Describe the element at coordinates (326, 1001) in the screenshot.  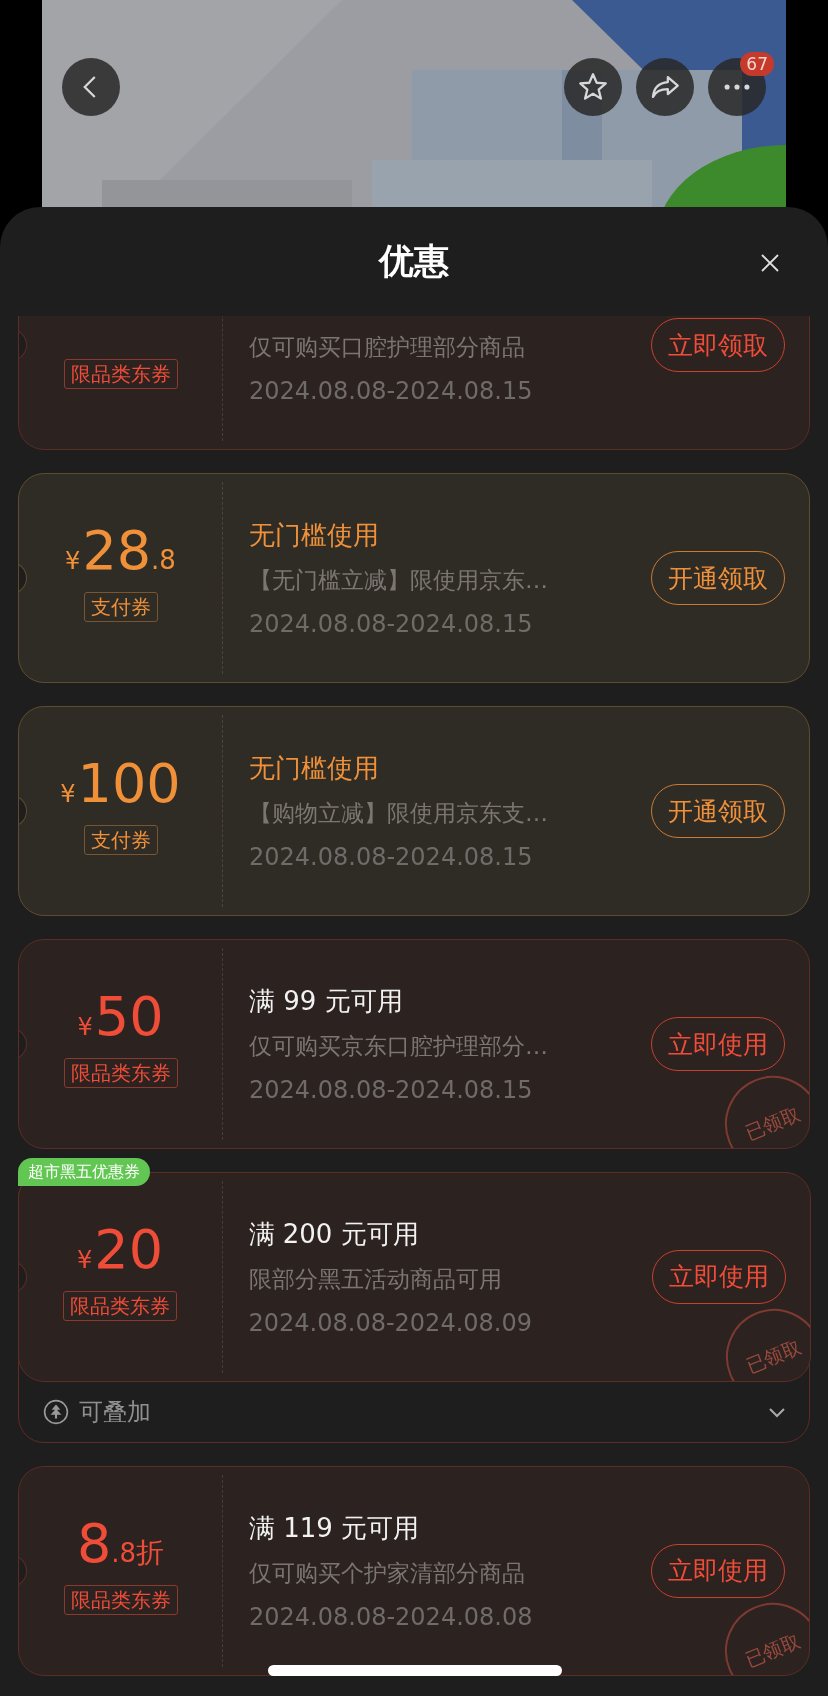
I see `coupon-condition: 满 99 元可用` at that location.